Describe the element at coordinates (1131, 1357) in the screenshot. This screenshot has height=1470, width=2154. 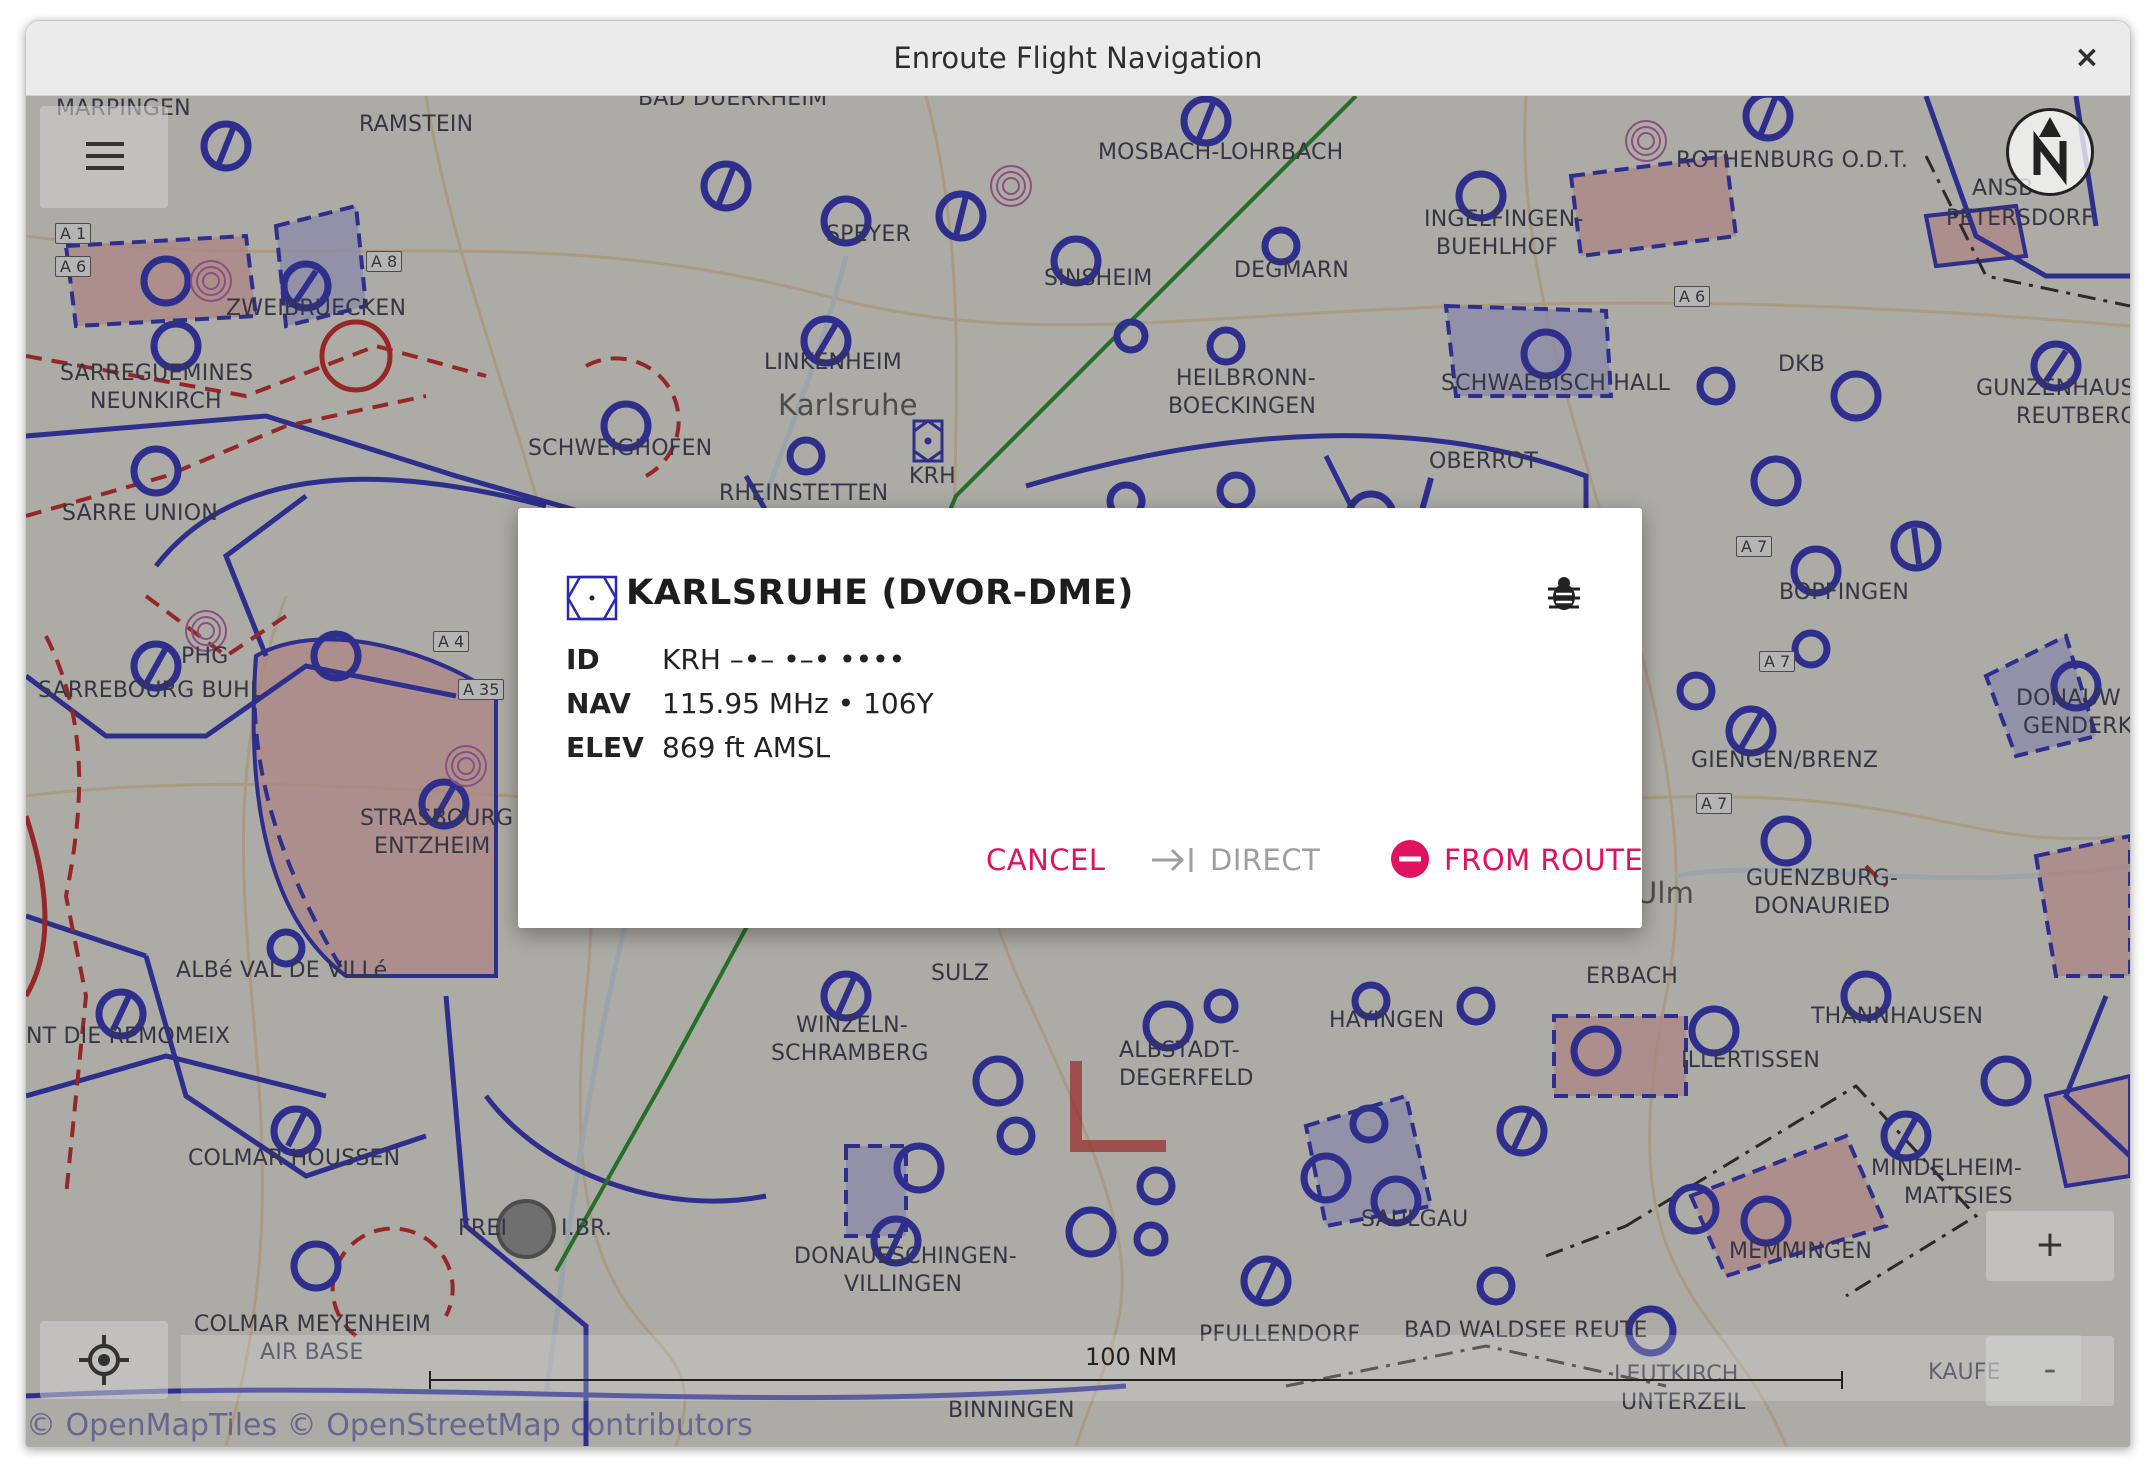
I see `scale-label: 100 NM` at that location.